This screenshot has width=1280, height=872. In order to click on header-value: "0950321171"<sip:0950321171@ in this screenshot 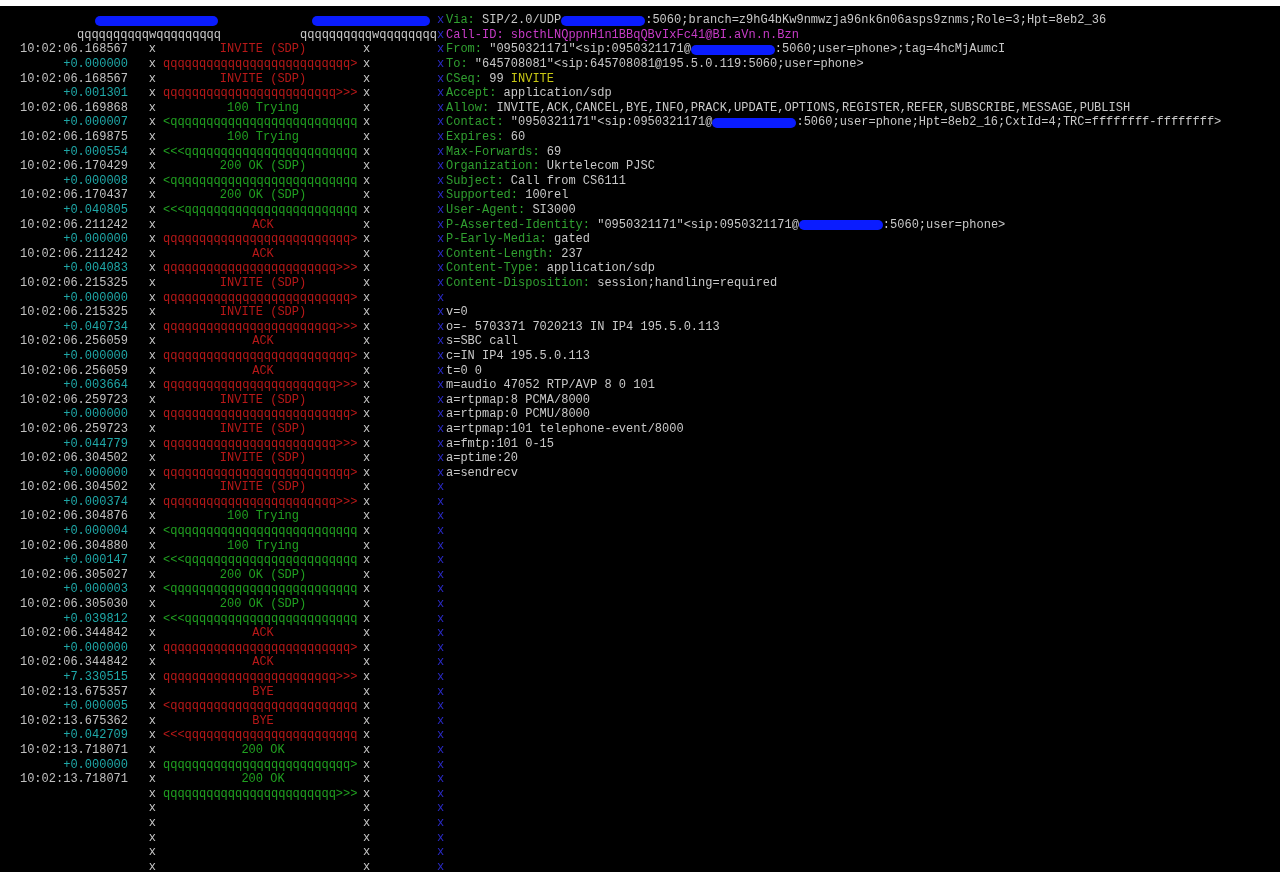, I will do `click(698, 225)`.